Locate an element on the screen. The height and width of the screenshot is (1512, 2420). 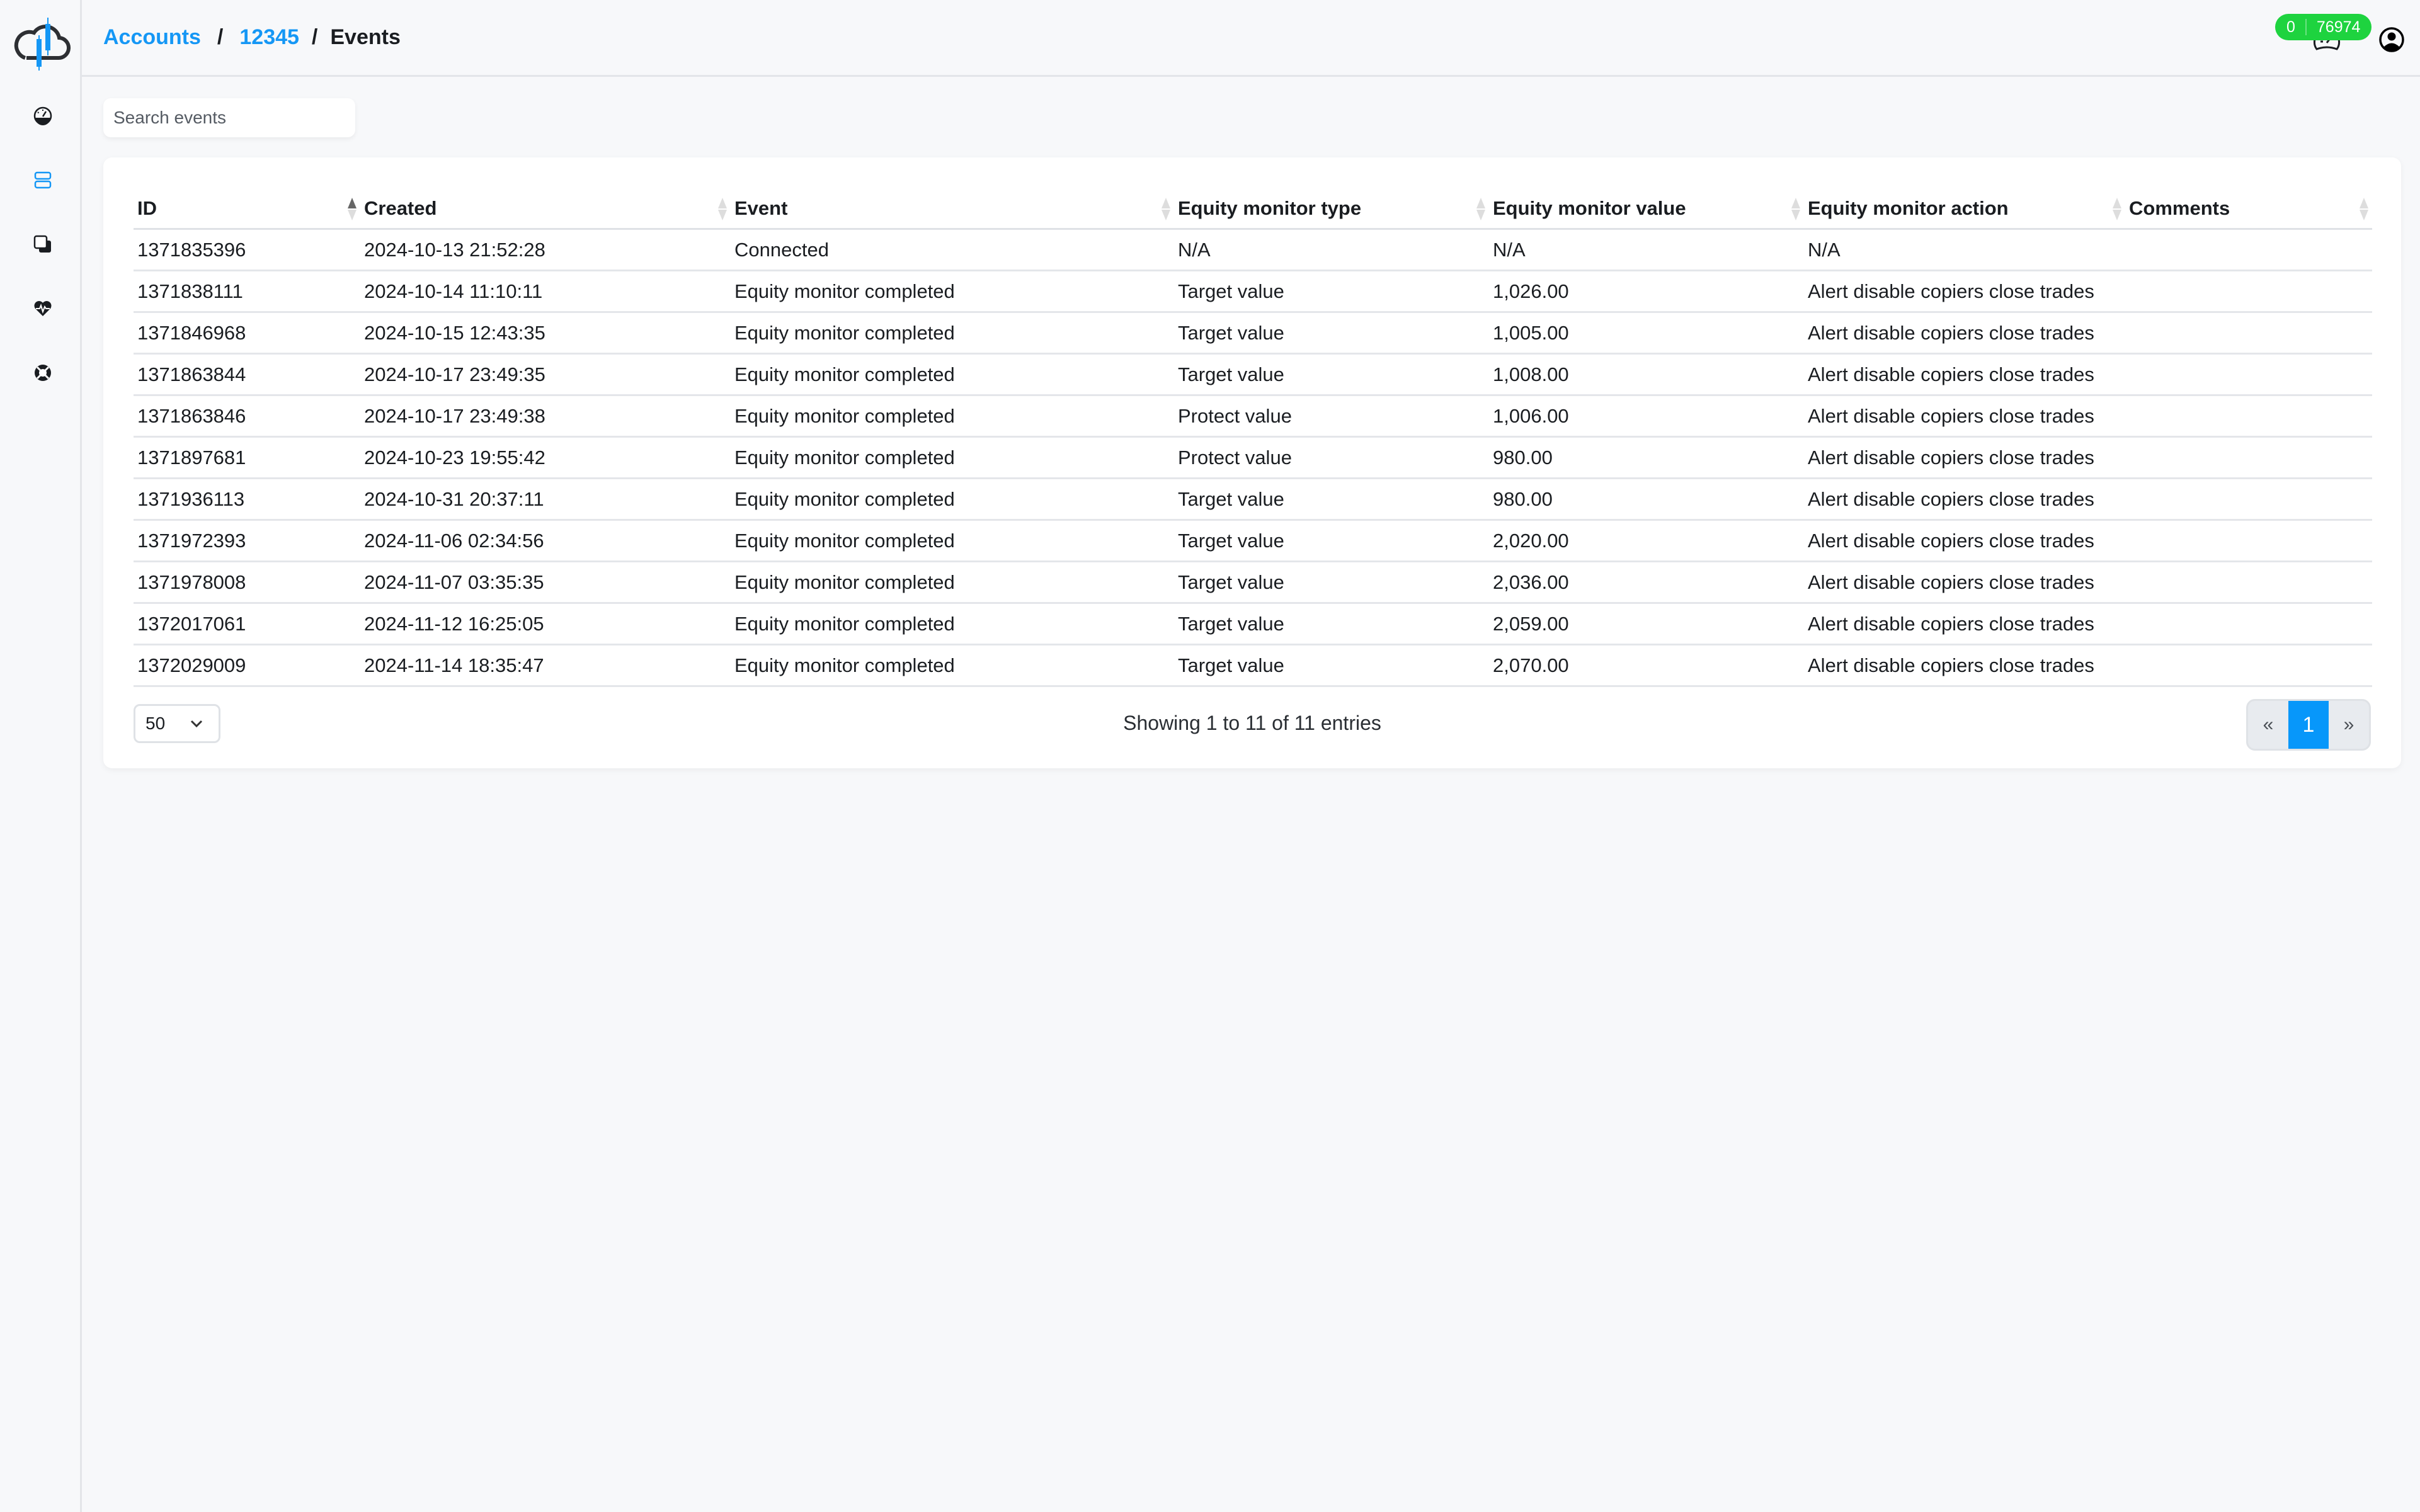
column-header-label: Event is located at coordinates (761, 208).